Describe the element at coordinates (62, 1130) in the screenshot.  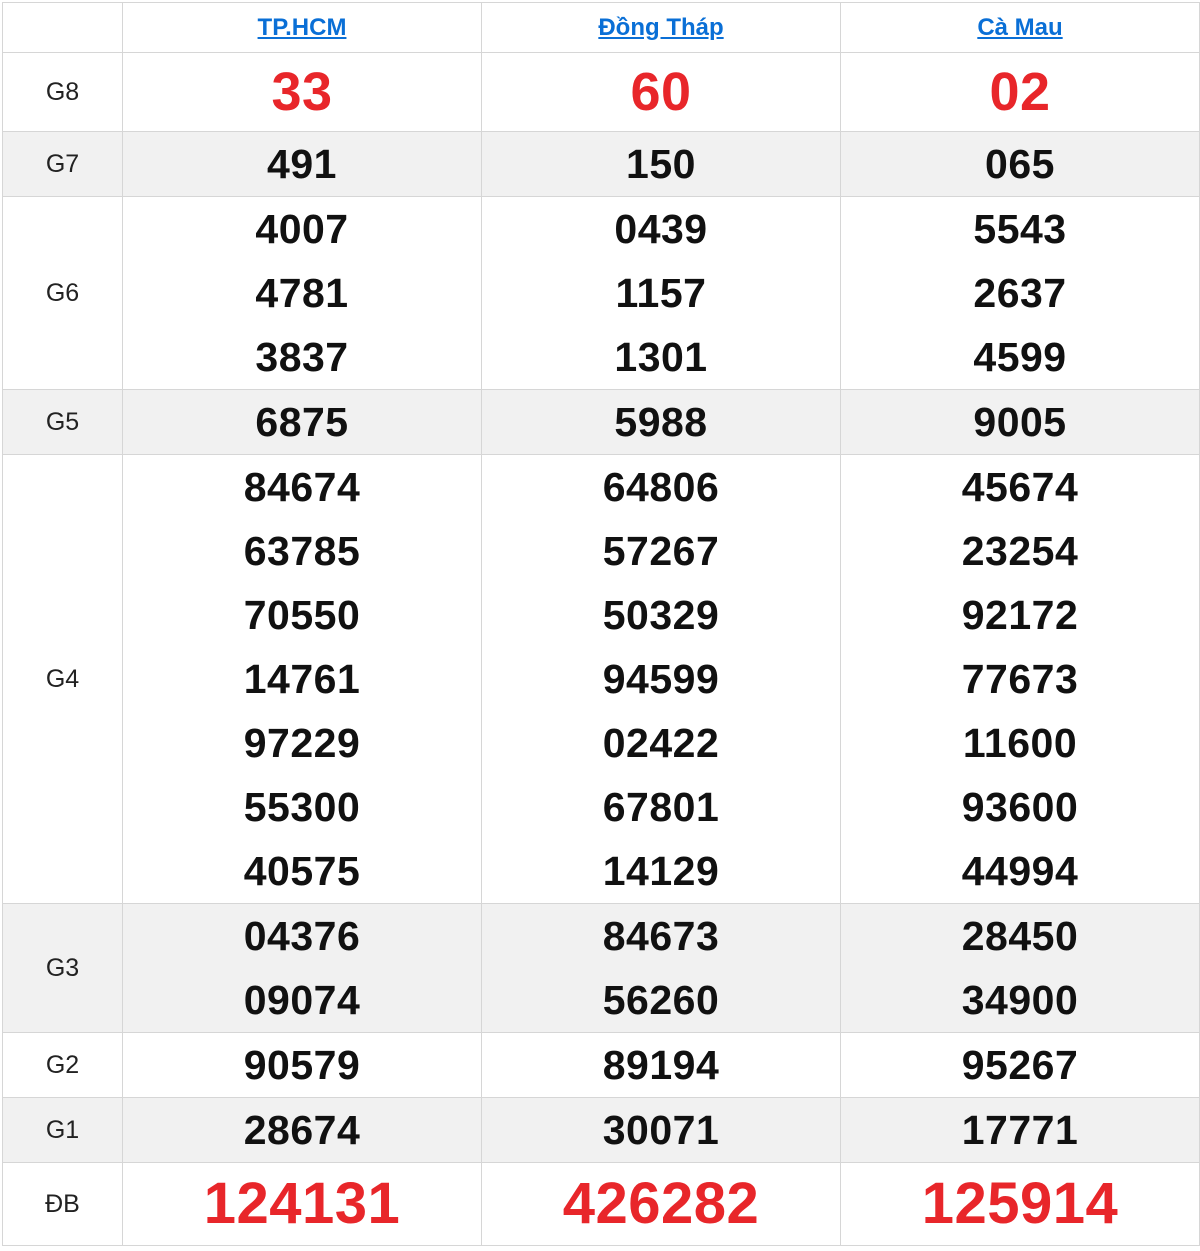
I see `prize-label: G1` at that location.